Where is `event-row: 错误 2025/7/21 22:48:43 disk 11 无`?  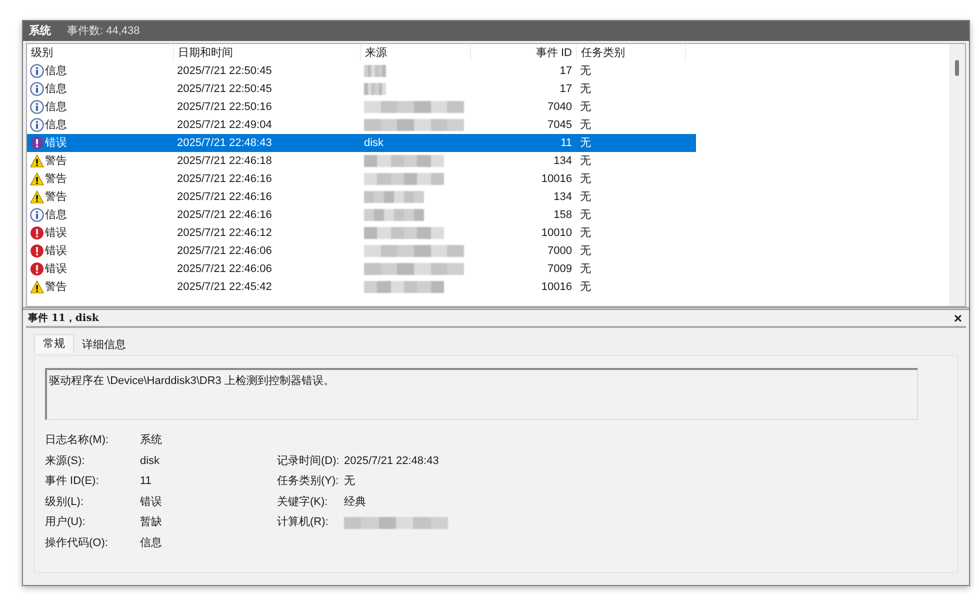 event-row: 错误 2025/7/21 22:48:43 disk 11 无 is located at coordinates (361, 143).